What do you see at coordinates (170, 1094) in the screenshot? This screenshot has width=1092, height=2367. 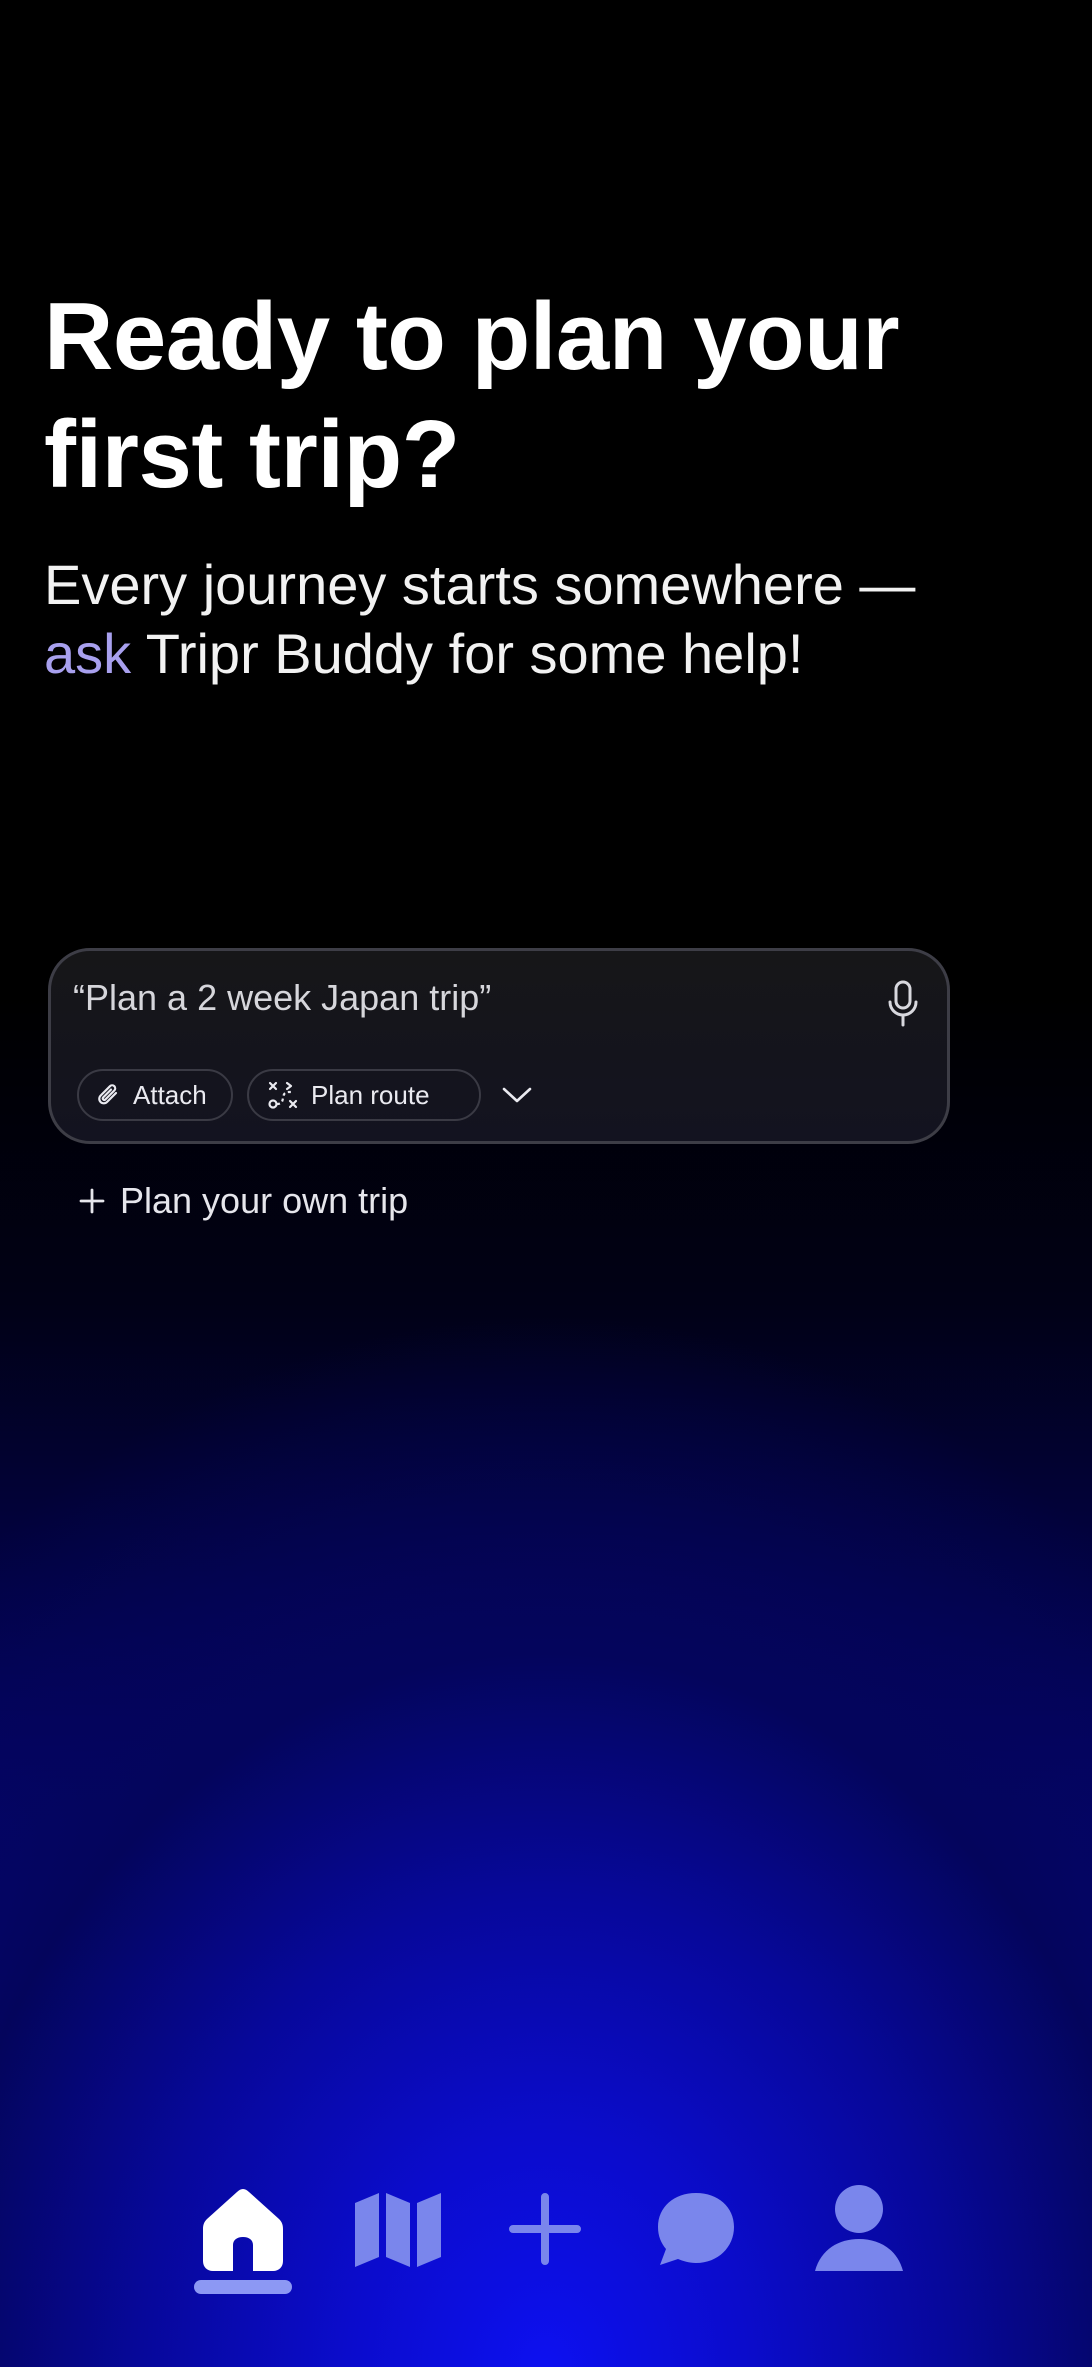 I see `attach-label: Attach` at bounding box center [170, 1094].